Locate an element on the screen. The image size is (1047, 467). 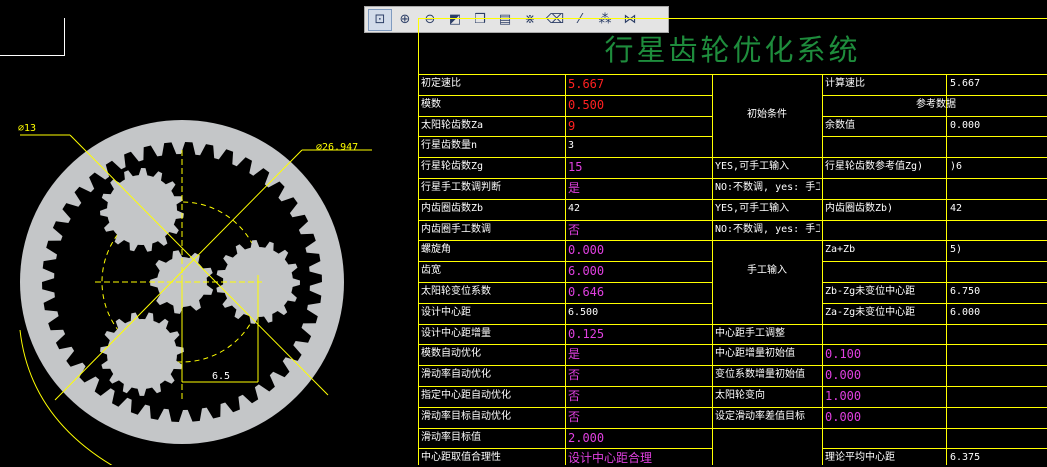
param-label: 指定中心距自动优化 is located at coordinates (466, 395).